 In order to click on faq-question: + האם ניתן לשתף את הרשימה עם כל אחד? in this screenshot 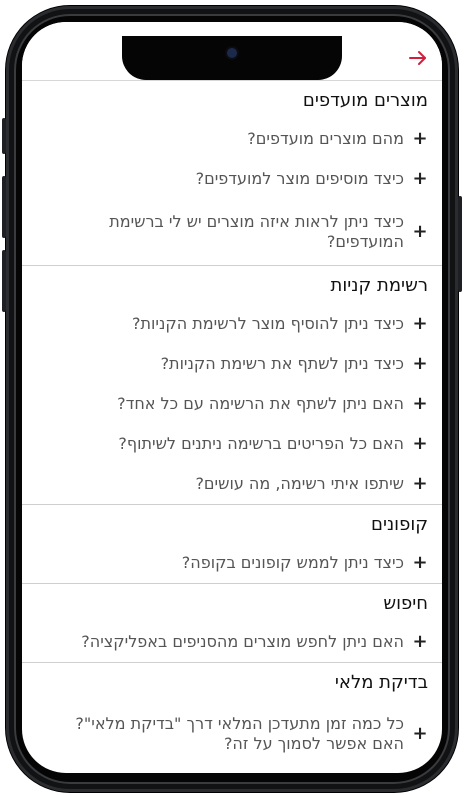, I will do `click(232, 404)`.